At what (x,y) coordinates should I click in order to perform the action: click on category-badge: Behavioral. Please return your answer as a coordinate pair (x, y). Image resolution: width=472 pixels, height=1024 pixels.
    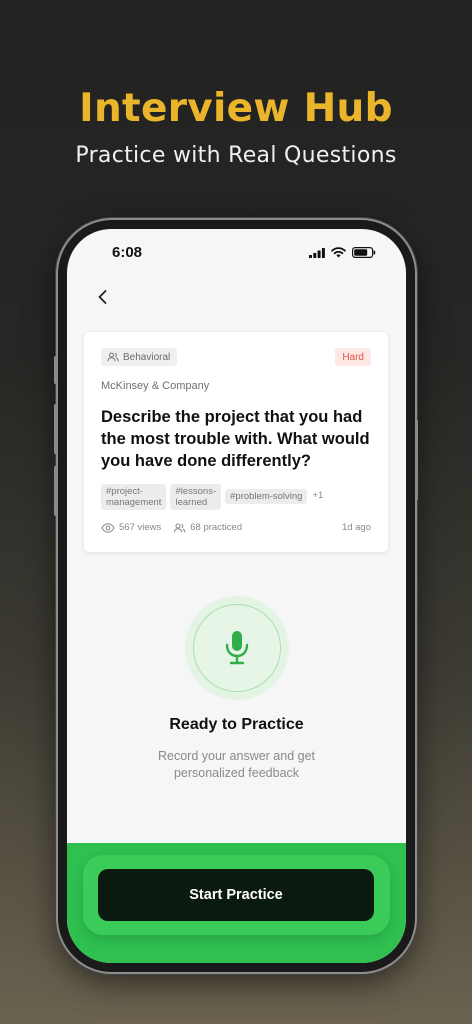
    Looking at the image, I should click on (139, 357).